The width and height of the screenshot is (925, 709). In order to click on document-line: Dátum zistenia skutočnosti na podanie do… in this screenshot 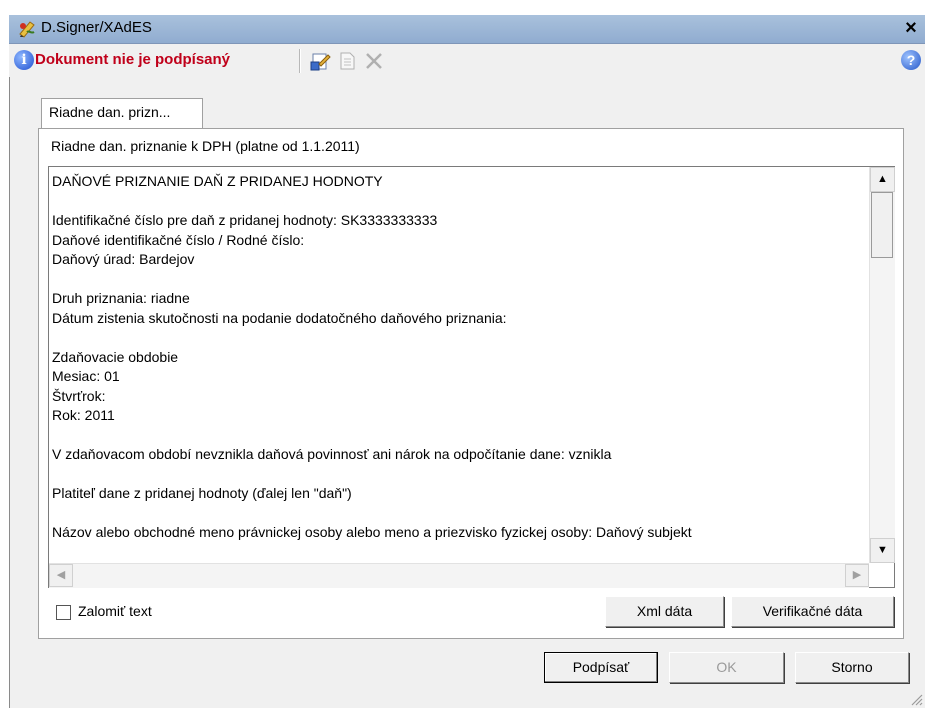, I will do `click(279, 317)`.